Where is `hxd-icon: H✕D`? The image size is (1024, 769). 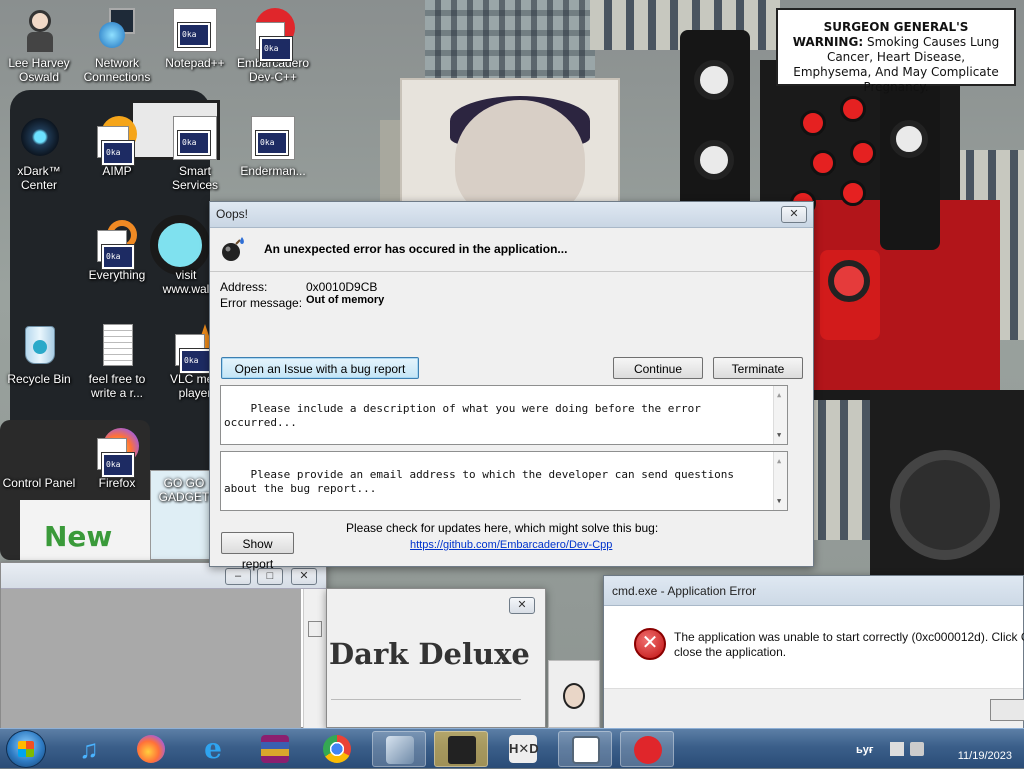
hxd-icon: H✕D is located at coordinates (524, 749).